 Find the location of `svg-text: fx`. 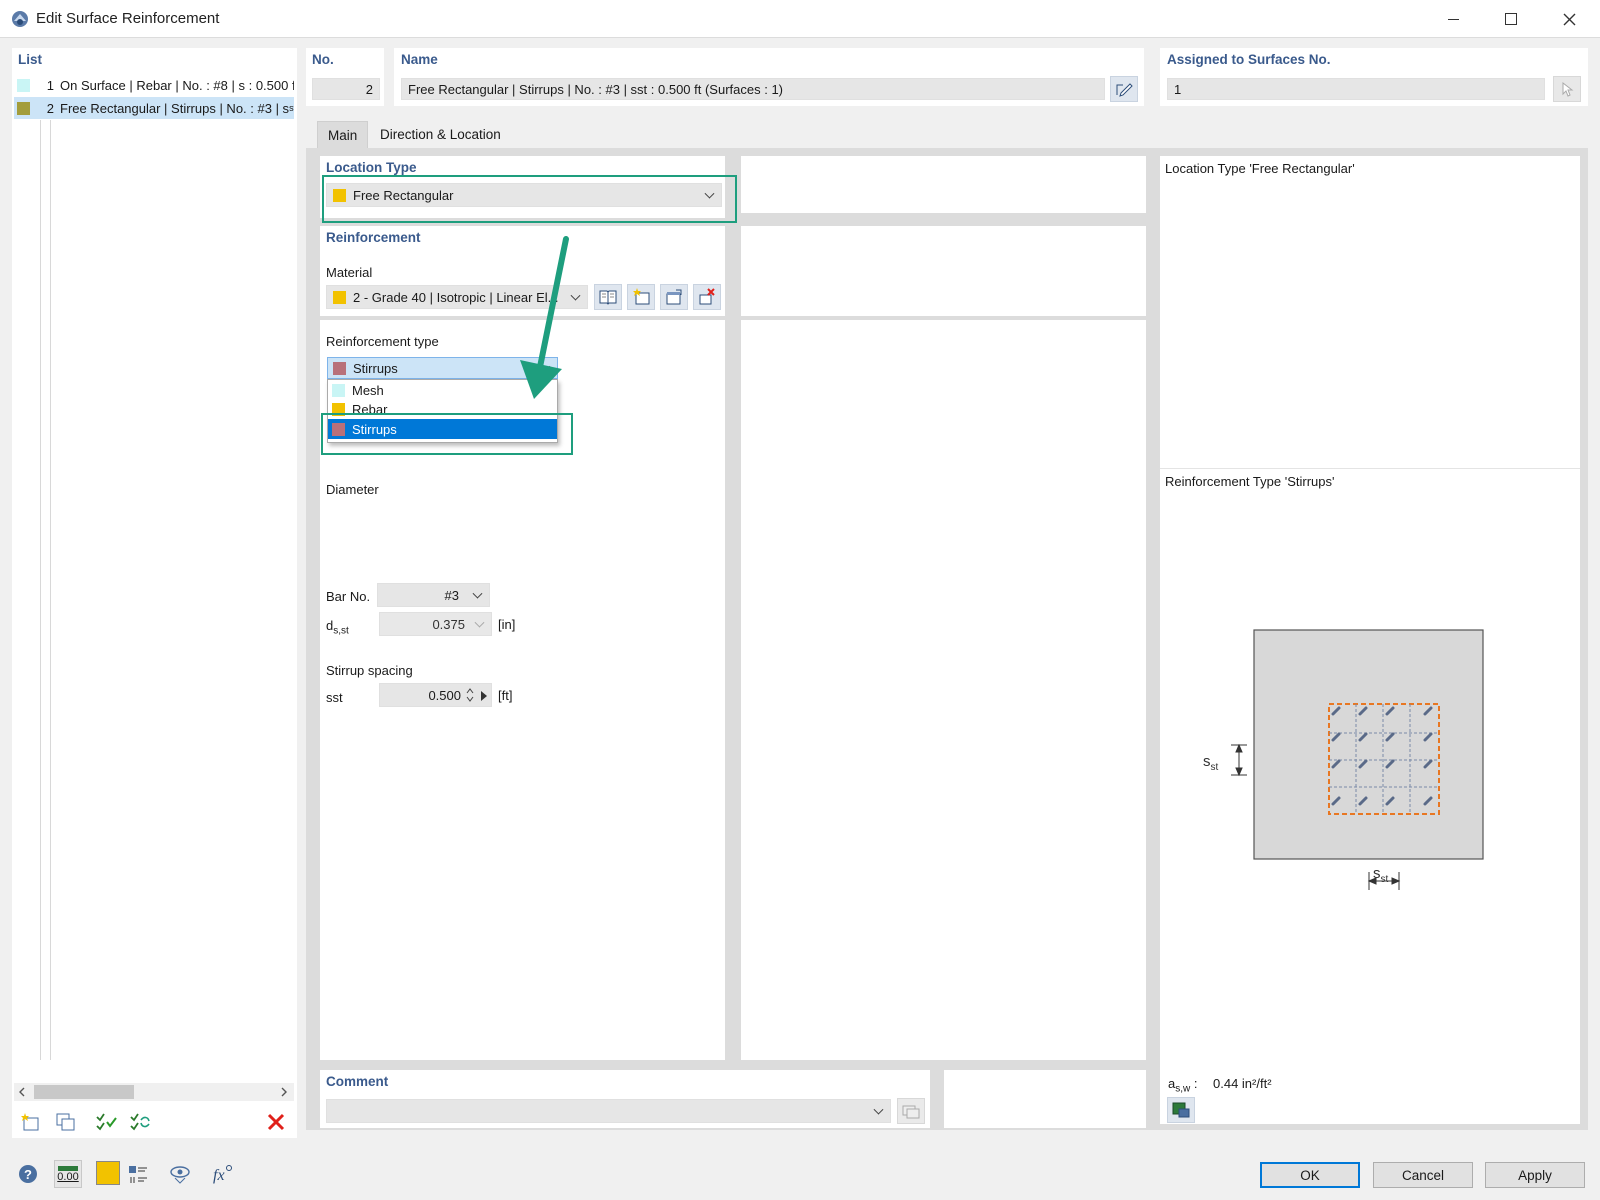

svg-text: fx is located at coordinates (219, 1175).